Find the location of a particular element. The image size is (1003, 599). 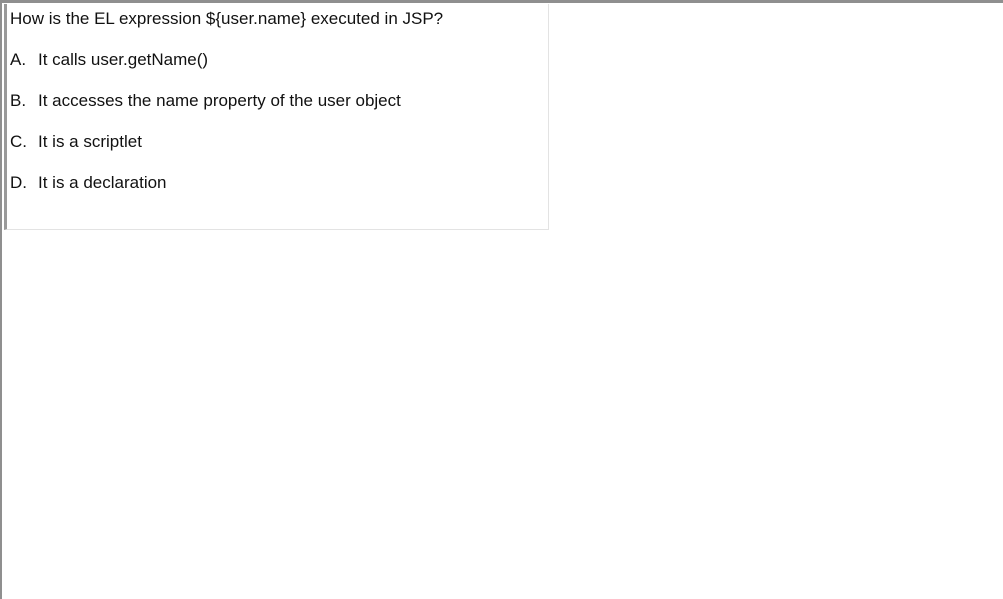

option-letter: A. is located at coordinates (18, 59).